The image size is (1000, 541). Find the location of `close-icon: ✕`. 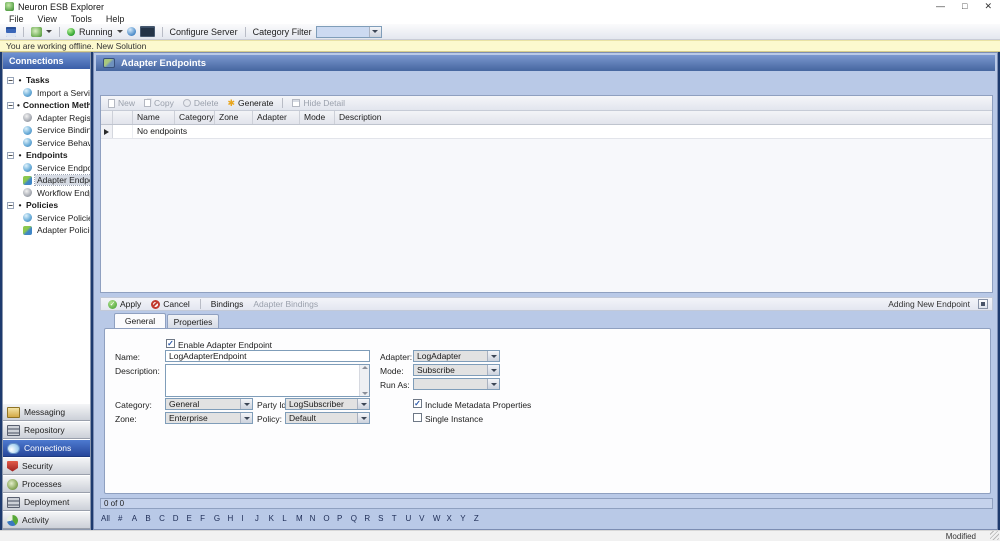

close-icon: ✕ is located at coordinates (988, 6).